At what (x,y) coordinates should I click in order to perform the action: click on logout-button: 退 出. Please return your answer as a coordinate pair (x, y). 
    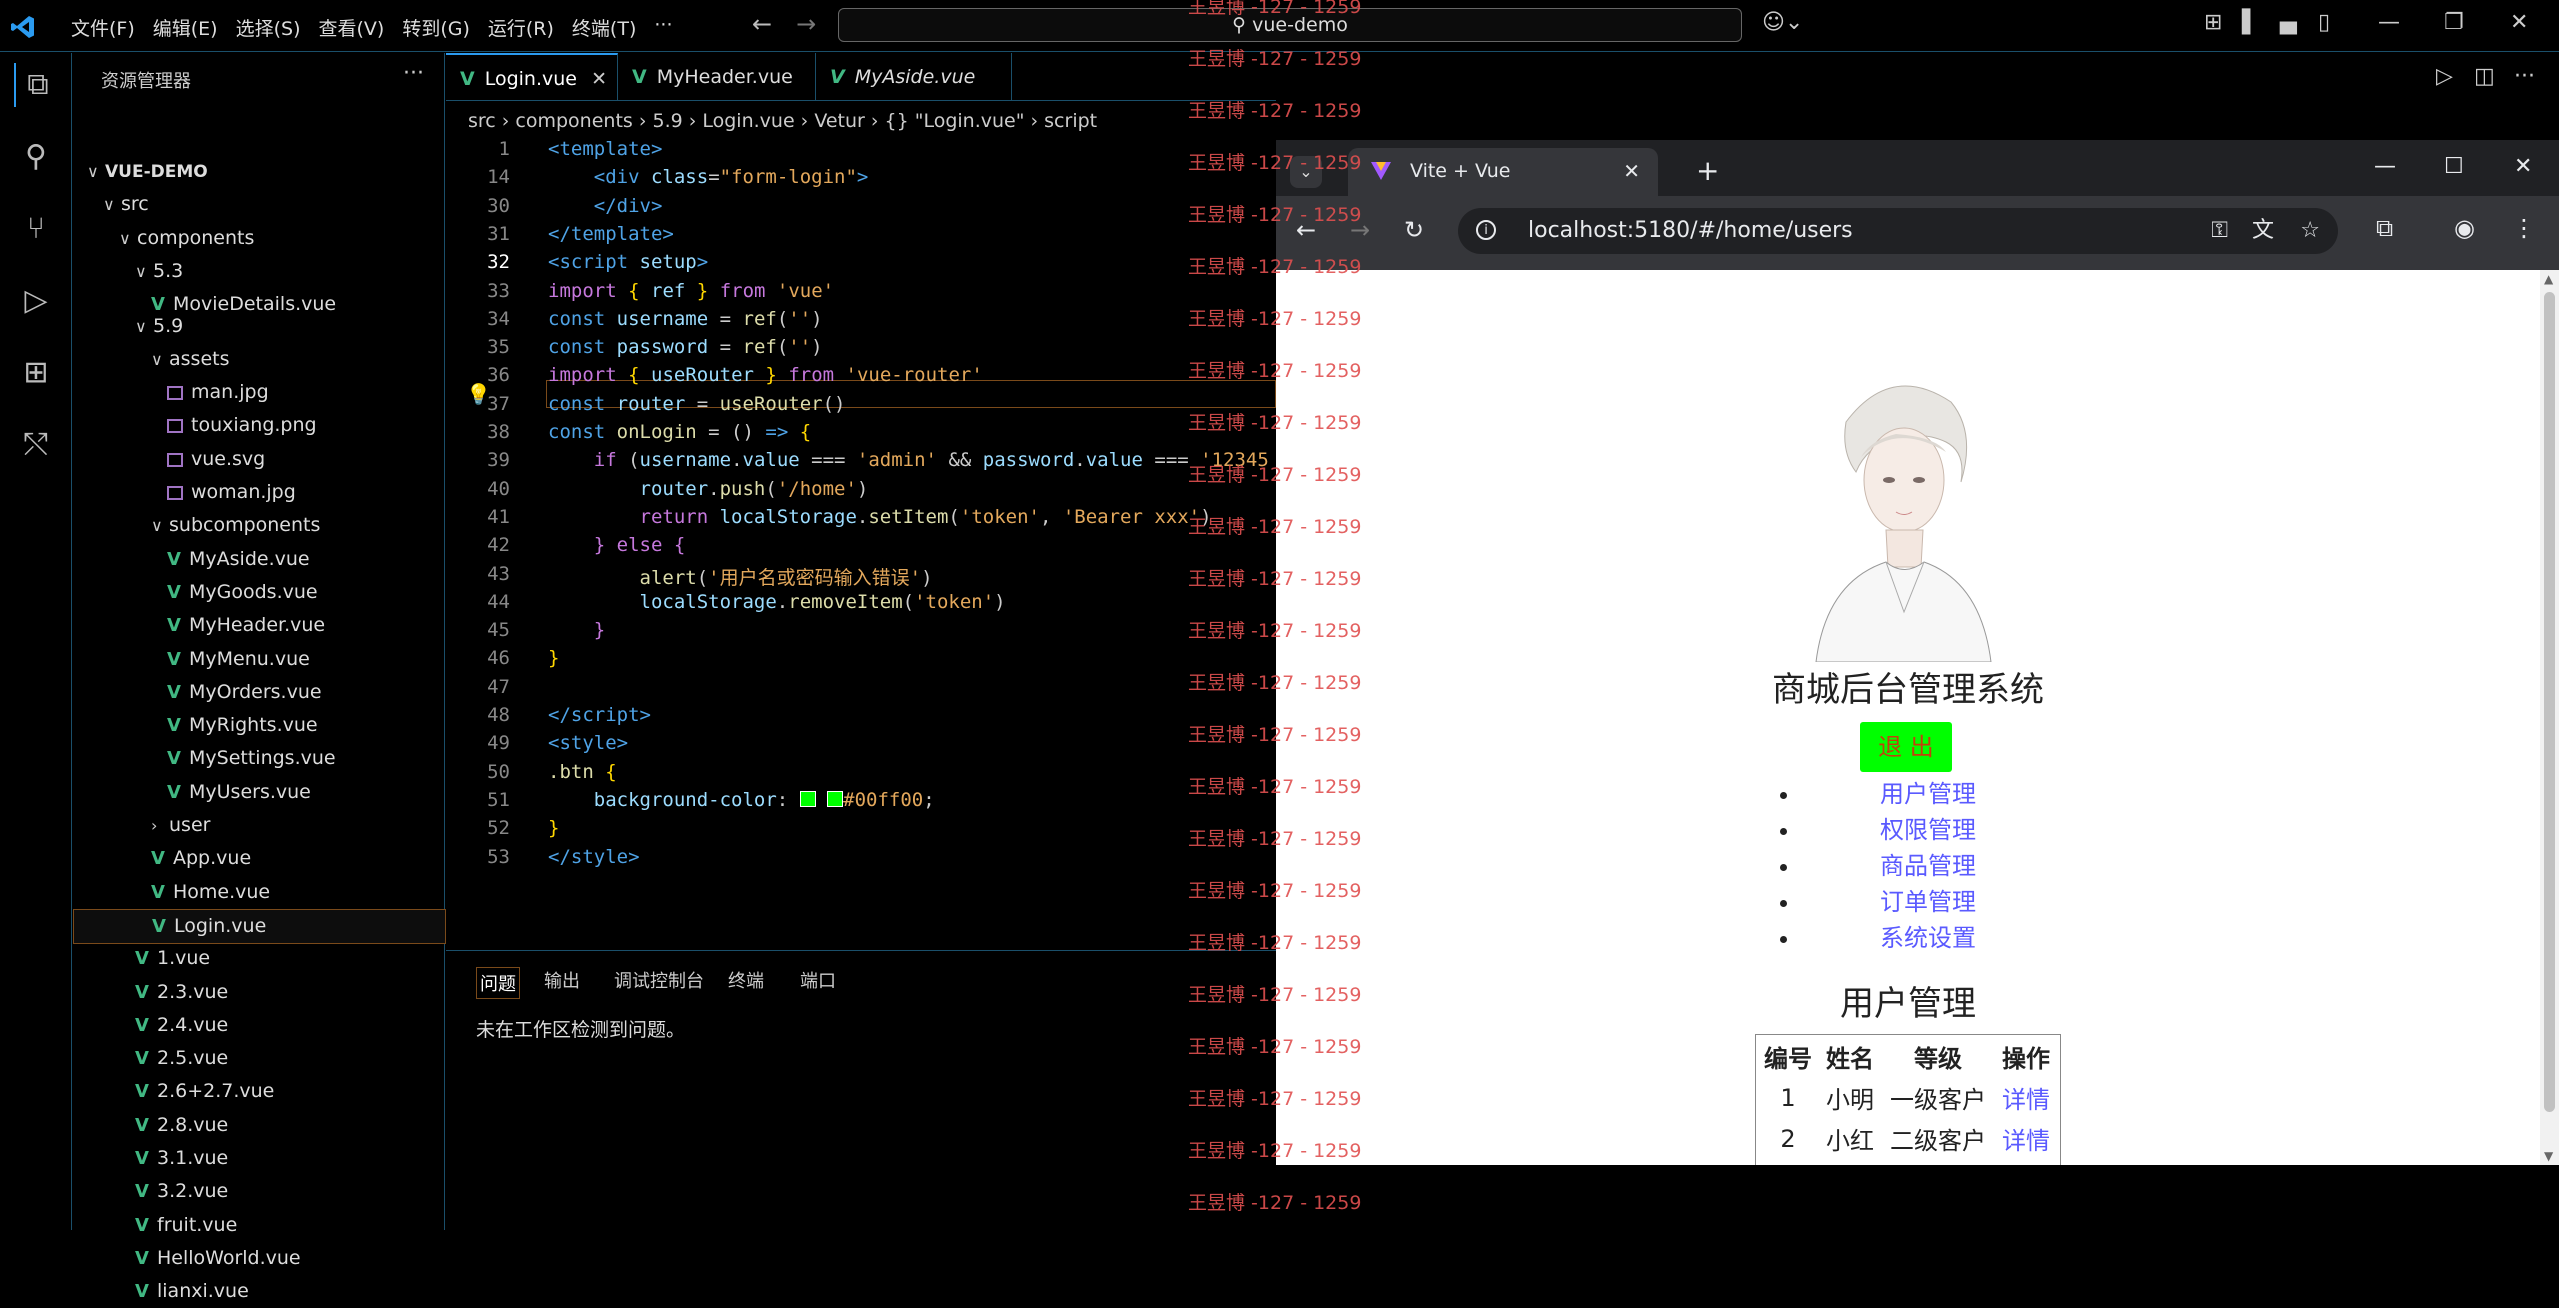
    Looking at the image, I should click on (1906, 747).